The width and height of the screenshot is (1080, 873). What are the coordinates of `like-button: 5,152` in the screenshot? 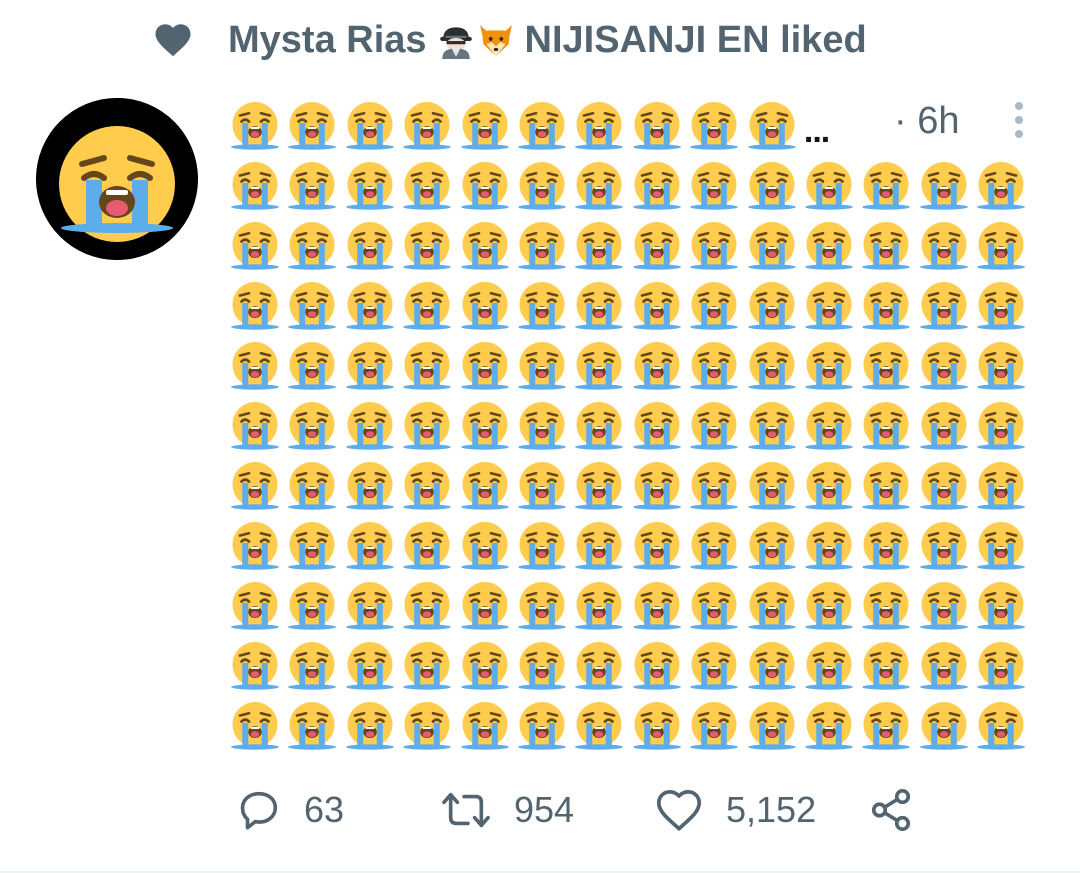 It's located at (735, 810).